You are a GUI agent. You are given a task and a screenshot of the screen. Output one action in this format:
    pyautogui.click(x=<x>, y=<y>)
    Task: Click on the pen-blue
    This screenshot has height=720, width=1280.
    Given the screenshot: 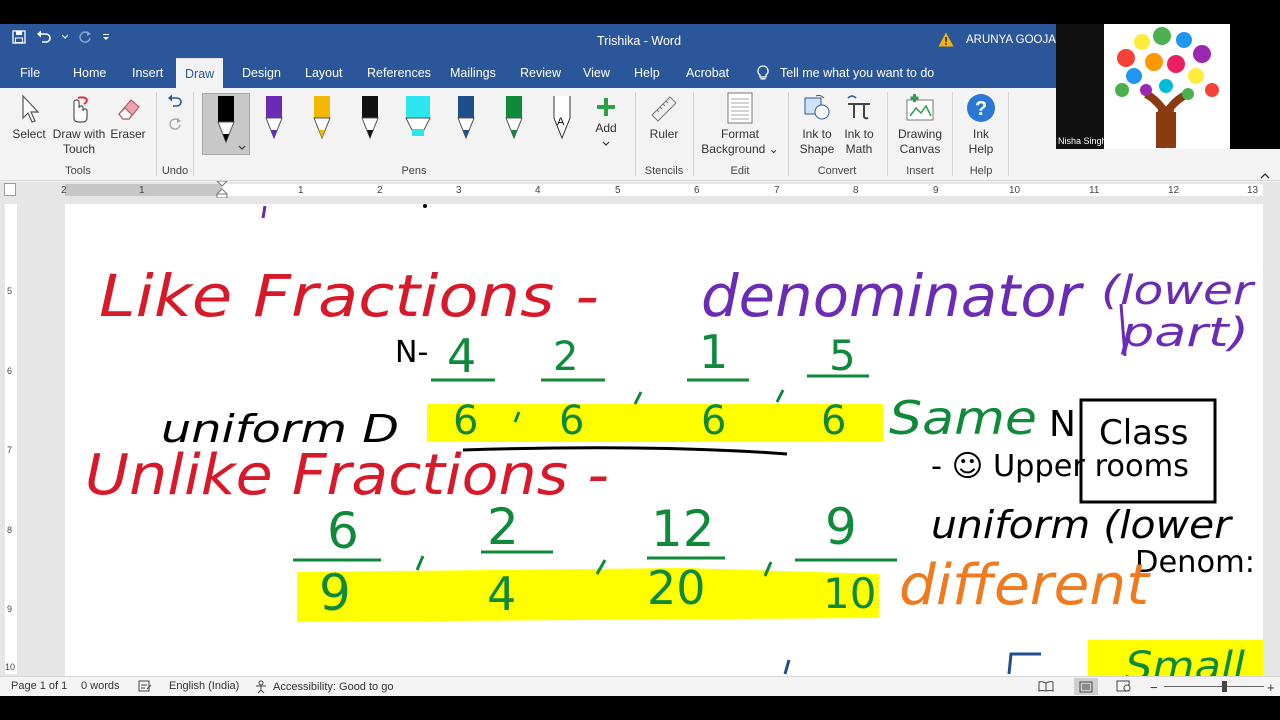 What is the action you would take?
    pyautogui.click(x=466, y=120)
    